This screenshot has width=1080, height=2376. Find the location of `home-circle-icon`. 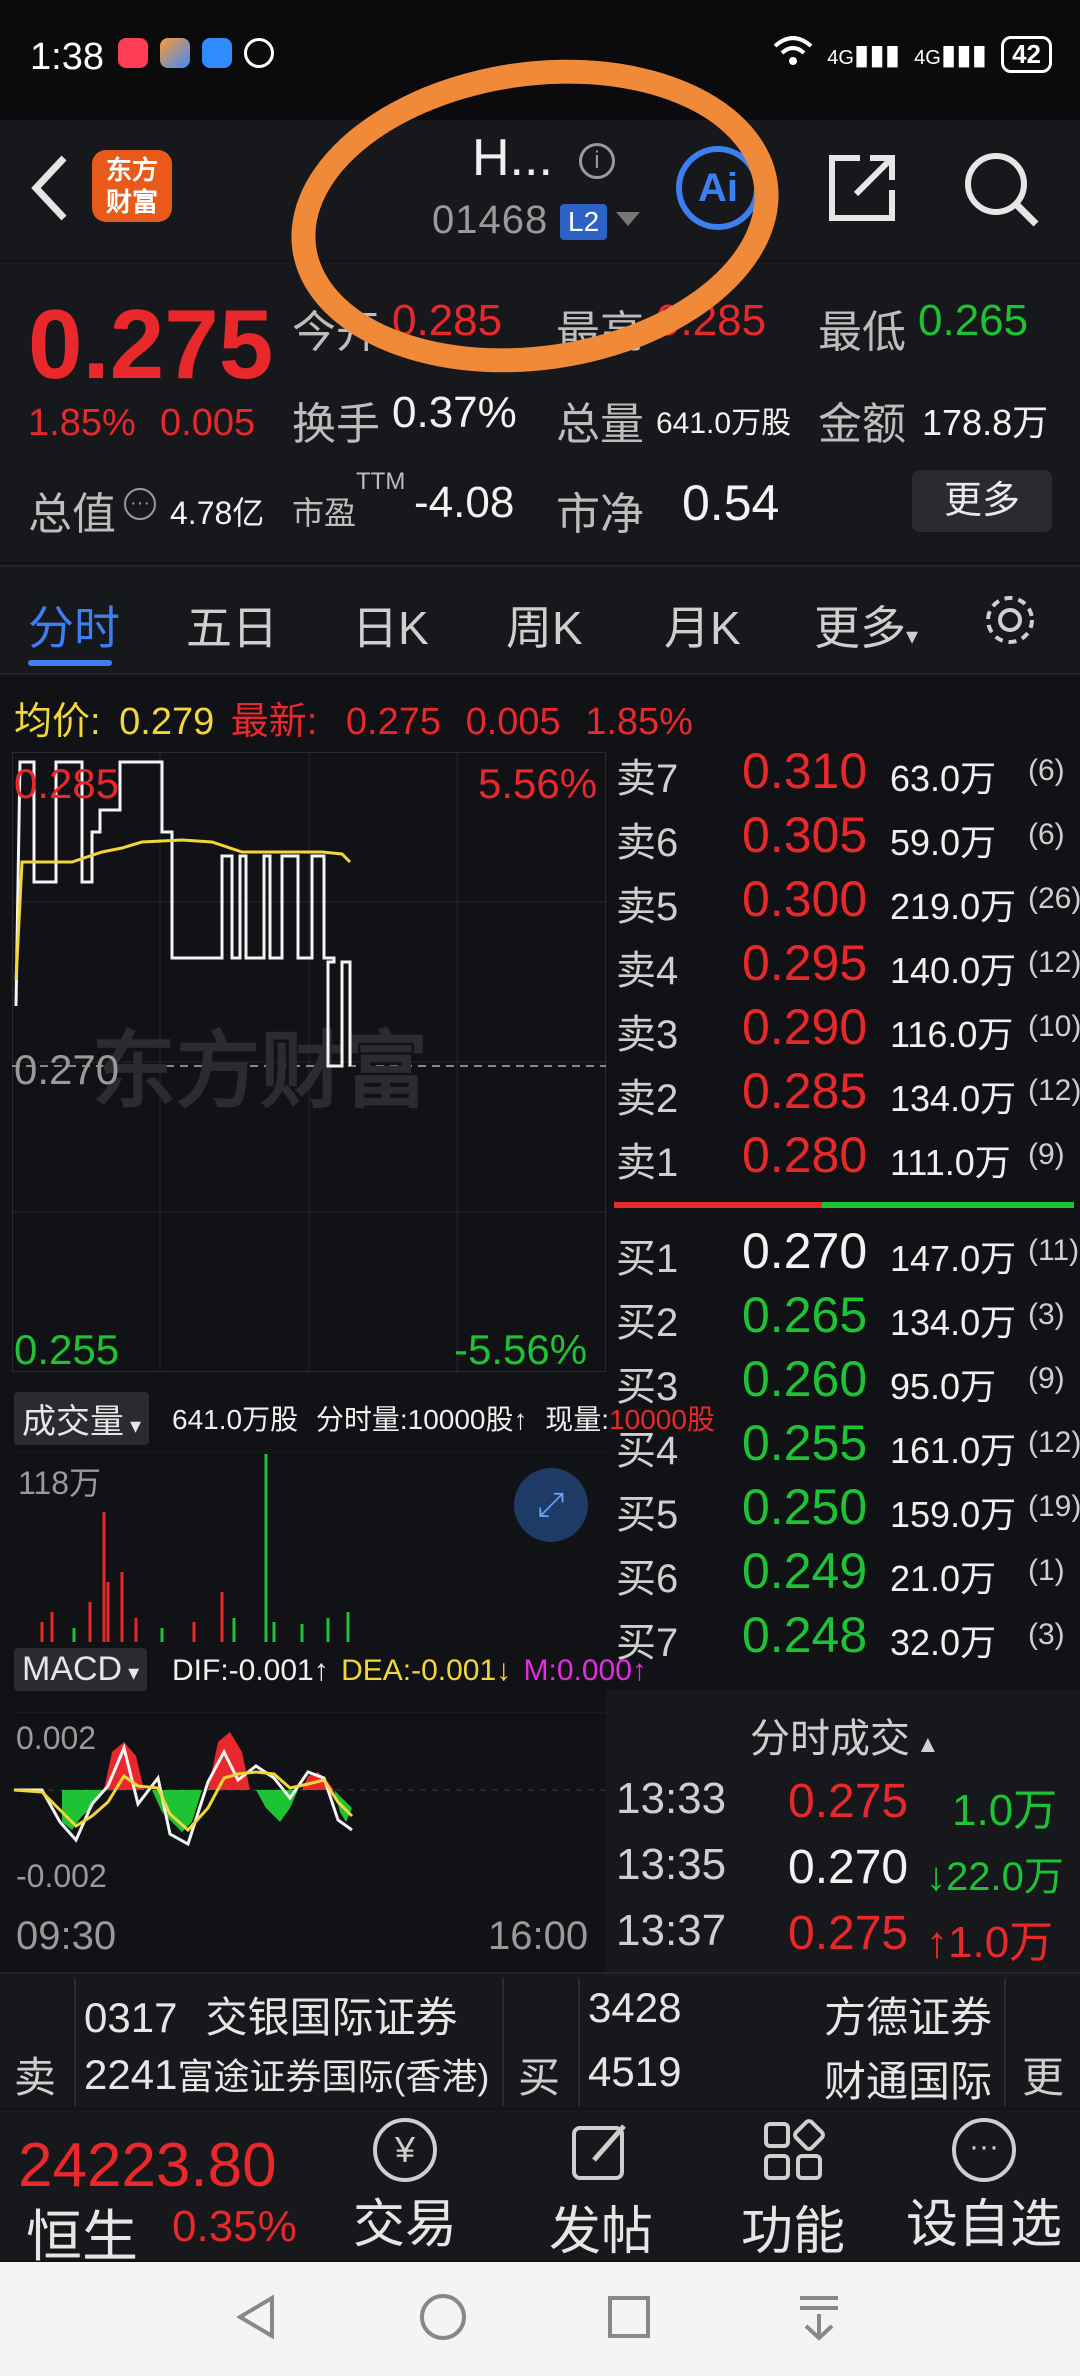

home-circle-icon is located at coordinates (443, 2317).